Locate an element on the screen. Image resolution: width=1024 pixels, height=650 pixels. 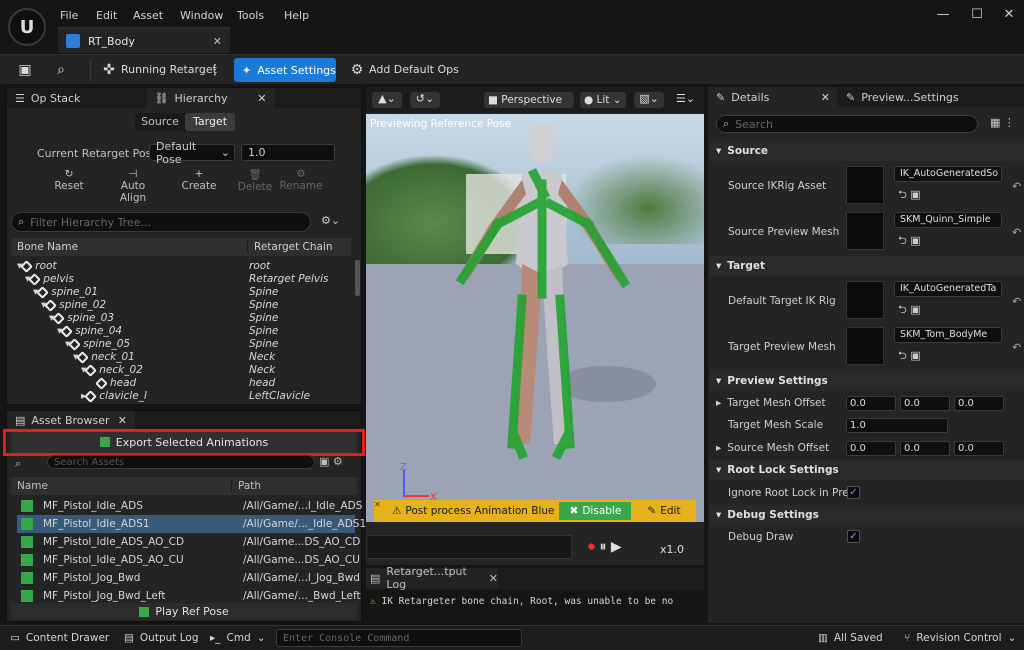
play-ref-pose-button: Play Ref Pose is located at coordinates (184, 611).